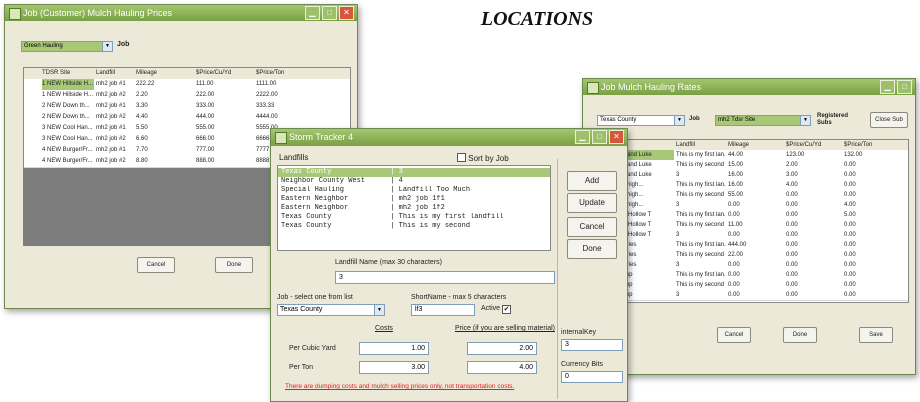 The height and width of the screenshot is (402, 920). I want to click on table-cell: 6.60, so click(142, 139).